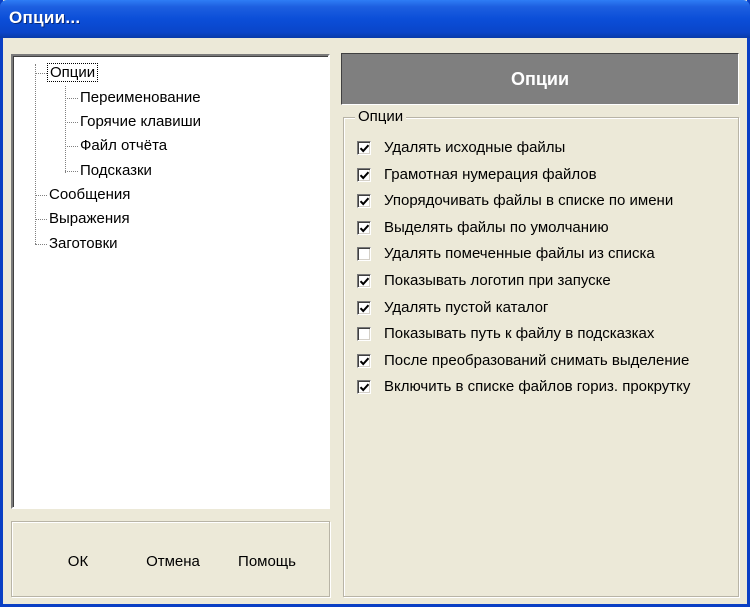 The width and height of the screenshot is (750, 607). I want to click on tree-item-label: Горячие клавиши, so click(141, 121).